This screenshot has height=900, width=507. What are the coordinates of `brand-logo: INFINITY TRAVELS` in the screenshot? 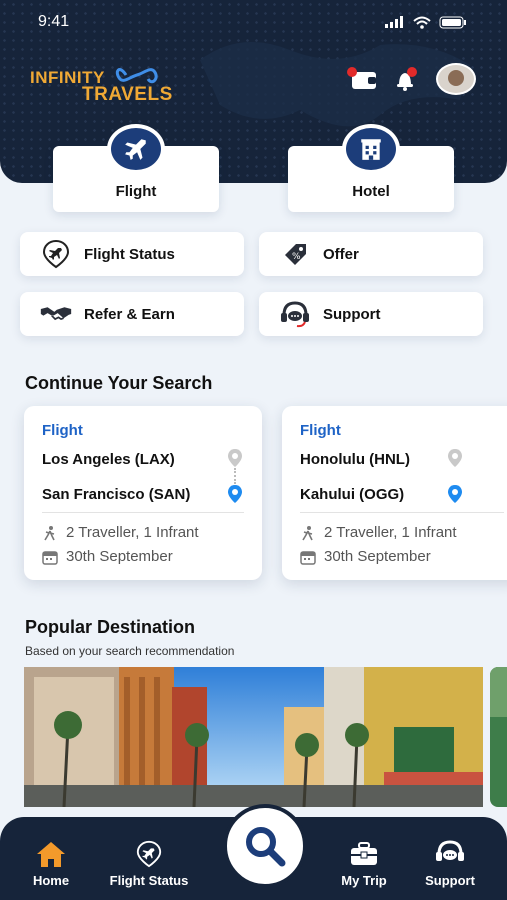 It's located at (101, 84).